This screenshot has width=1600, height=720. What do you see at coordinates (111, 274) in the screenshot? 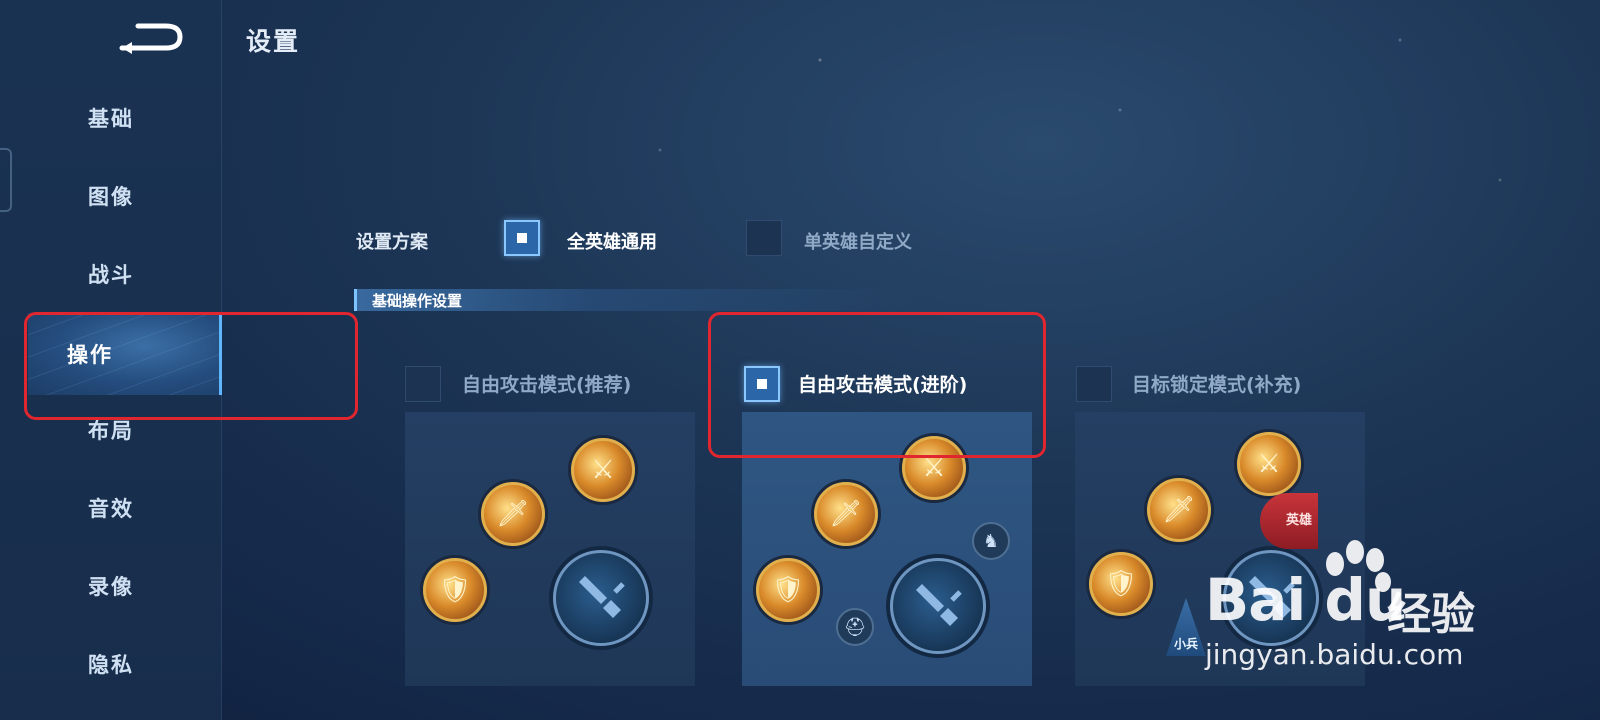
I see `sidebar-item-combat: 战斗` at bounding box center [111, 274].